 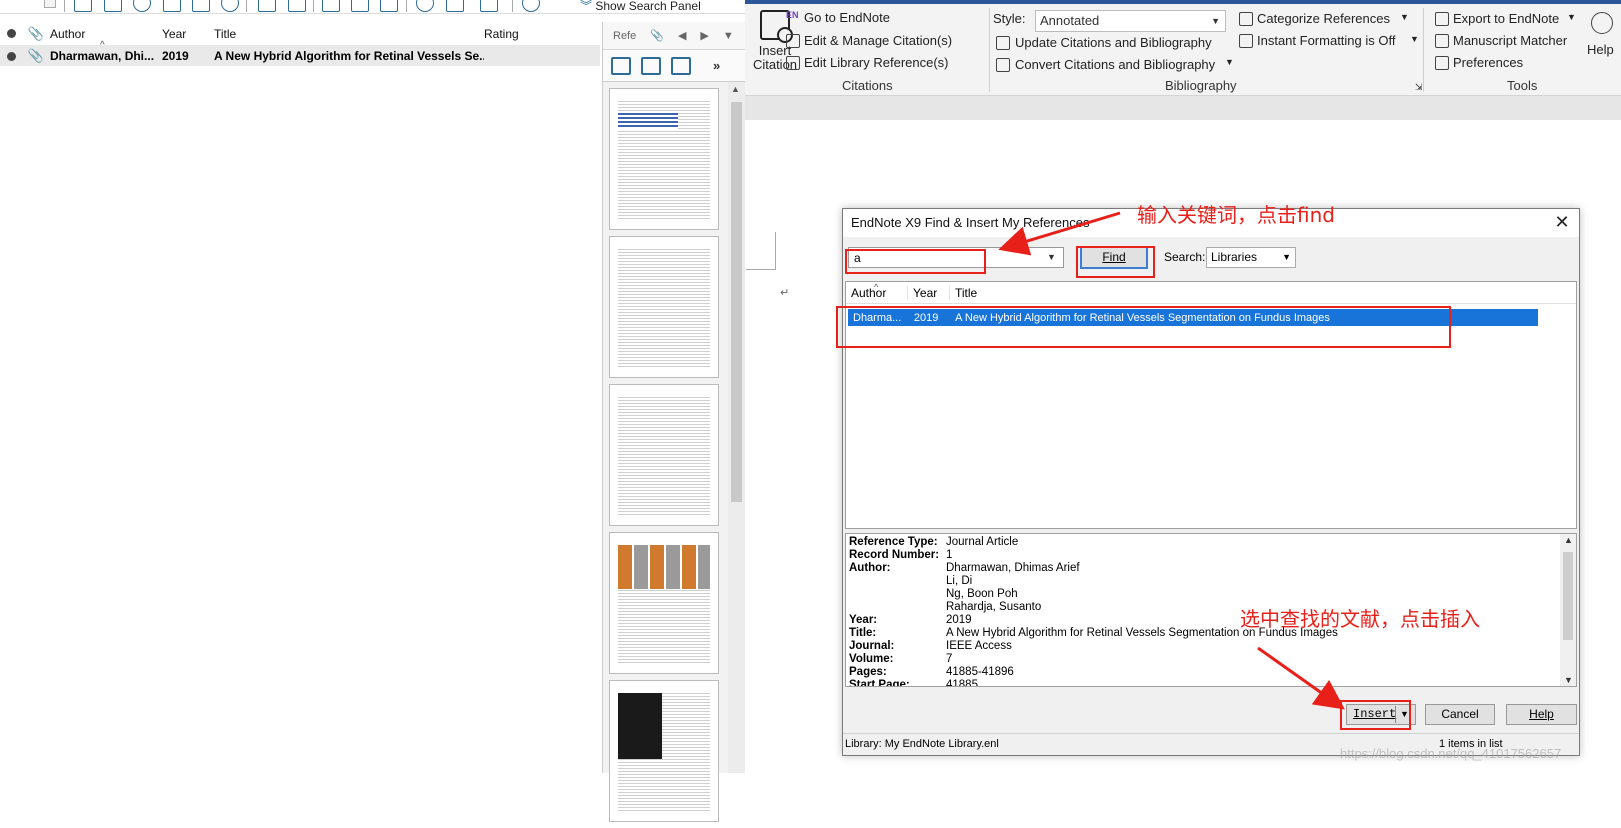 I want to click on detail-row: Volume: 7, so click(x=1211, y=659).